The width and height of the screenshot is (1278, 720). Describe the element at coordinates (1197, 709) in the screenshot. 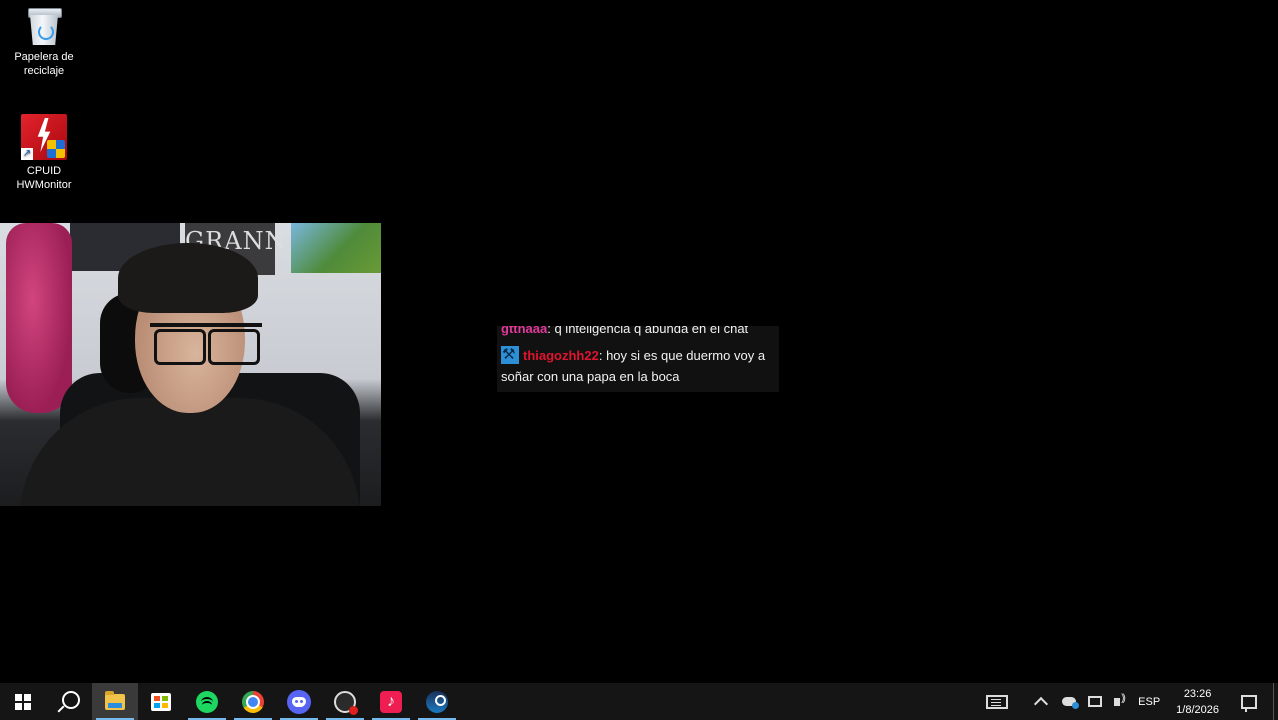

I see `clock-date: 1/8/2026` at that location.